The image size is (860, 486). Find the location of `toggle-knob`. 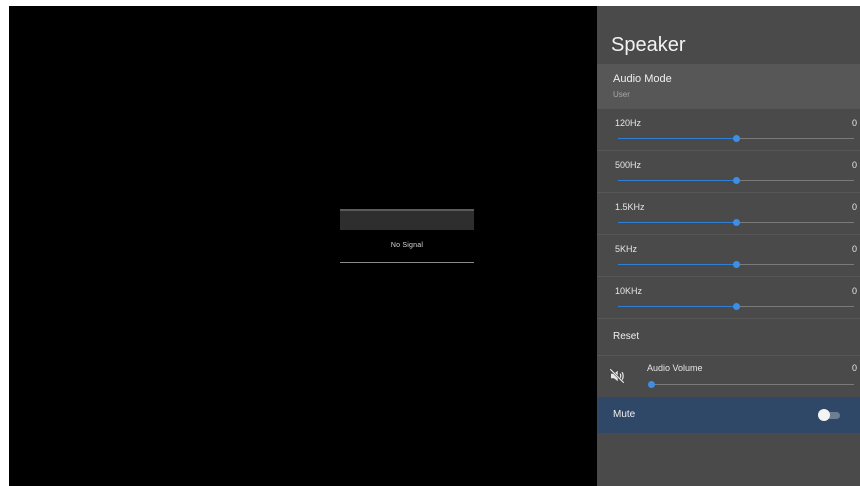

toggle-knob is located at coordinates (824, 415).